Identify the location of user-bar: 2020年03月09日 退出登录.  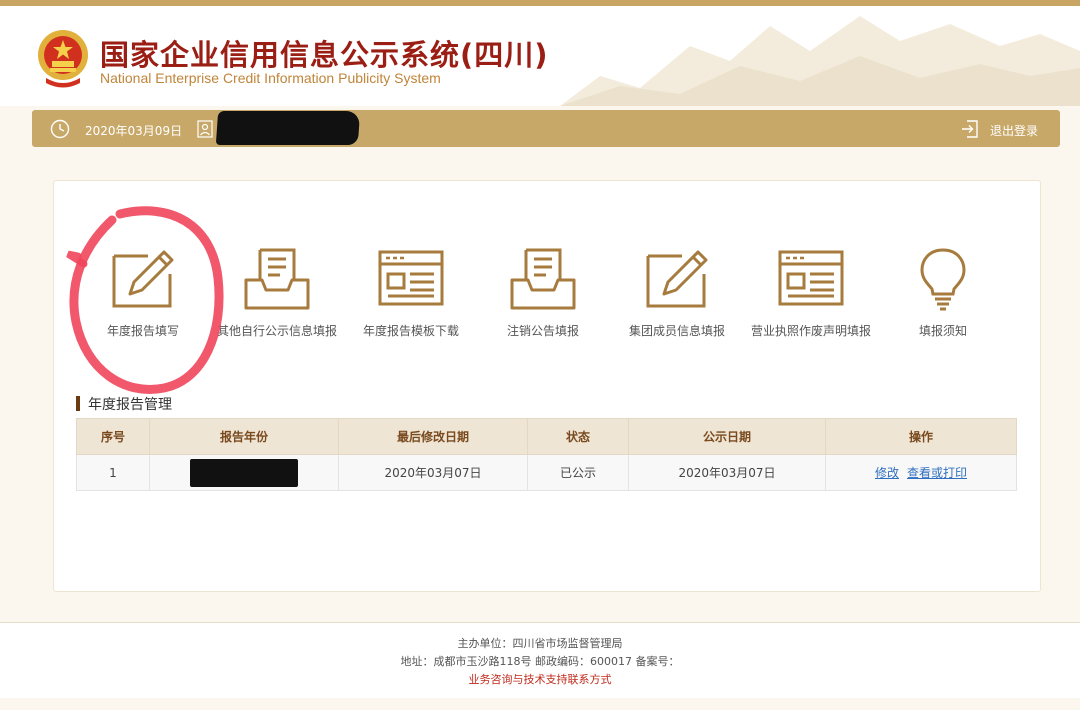
(546, 128).